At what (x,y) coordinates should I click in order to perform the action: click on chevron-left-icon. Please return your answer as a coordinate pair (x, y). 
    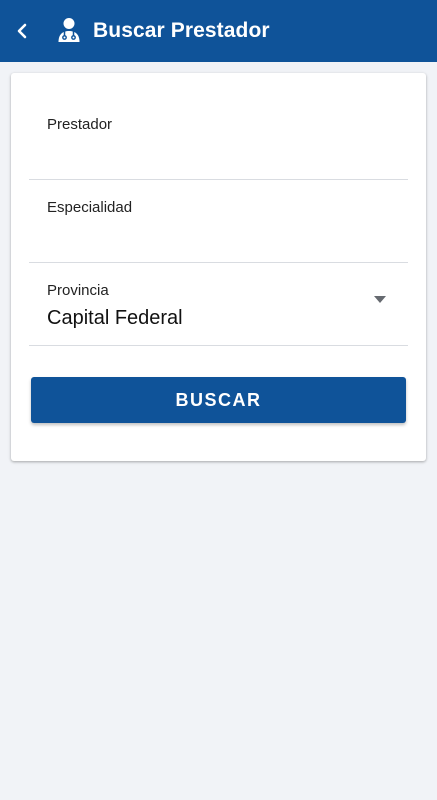
    Looking at the image, I should click on (22, 31).